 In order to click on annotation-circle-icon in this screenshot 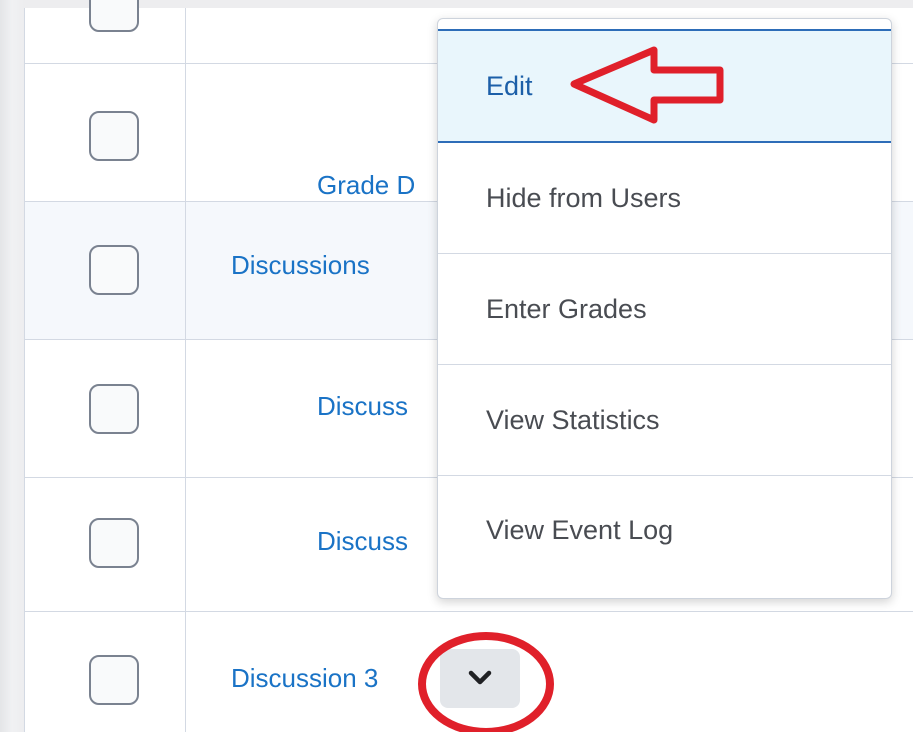, I will do `click(486, 682)`.